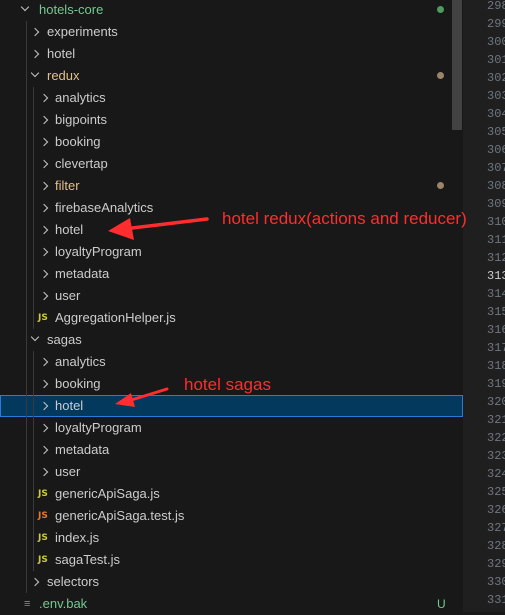 This screenshot has height=615, width=505. I want to click on sagas-arrow, so click(142, 397).